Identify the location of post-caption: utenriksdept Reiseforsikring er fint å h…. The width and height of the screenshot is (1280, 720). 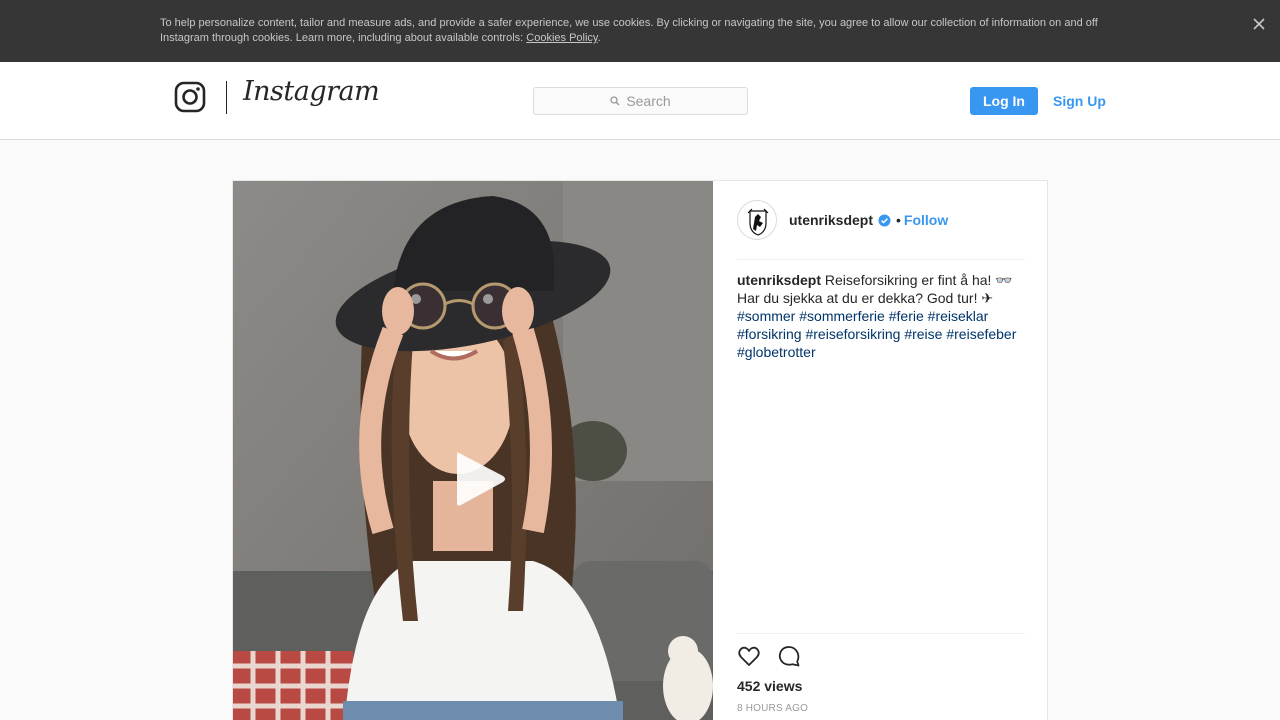
(881, 316).